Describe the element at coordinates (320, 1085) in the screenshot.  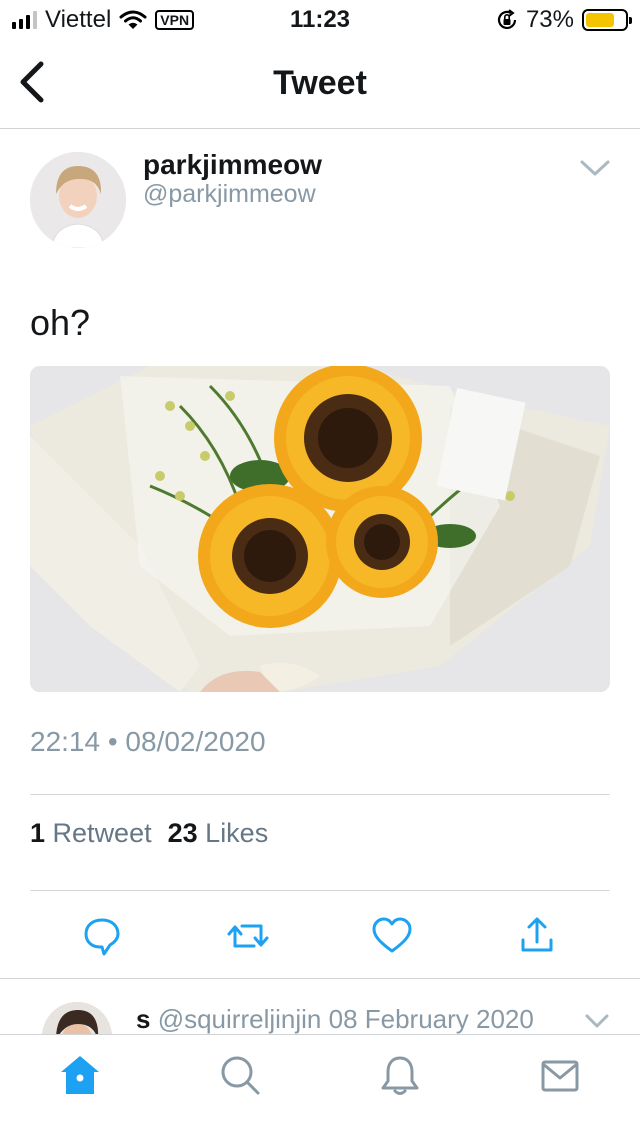
I see `tab-bar` at that location.